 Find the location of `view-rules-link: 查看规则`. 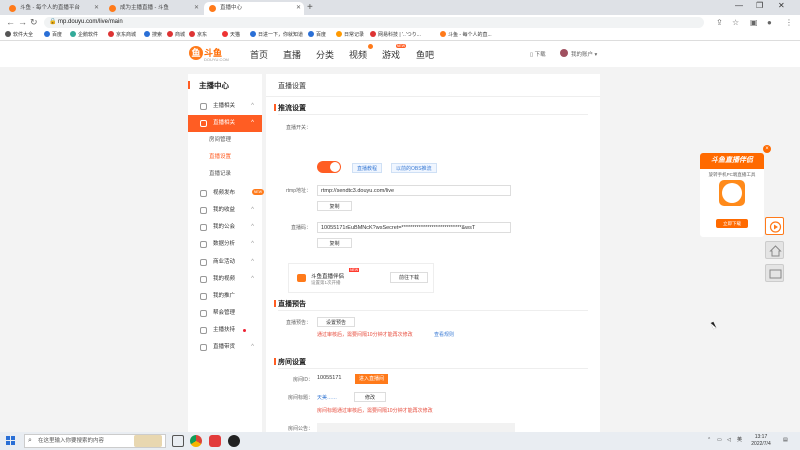

view-rules-link: 查看规则 is located at coordinates (444, 334).